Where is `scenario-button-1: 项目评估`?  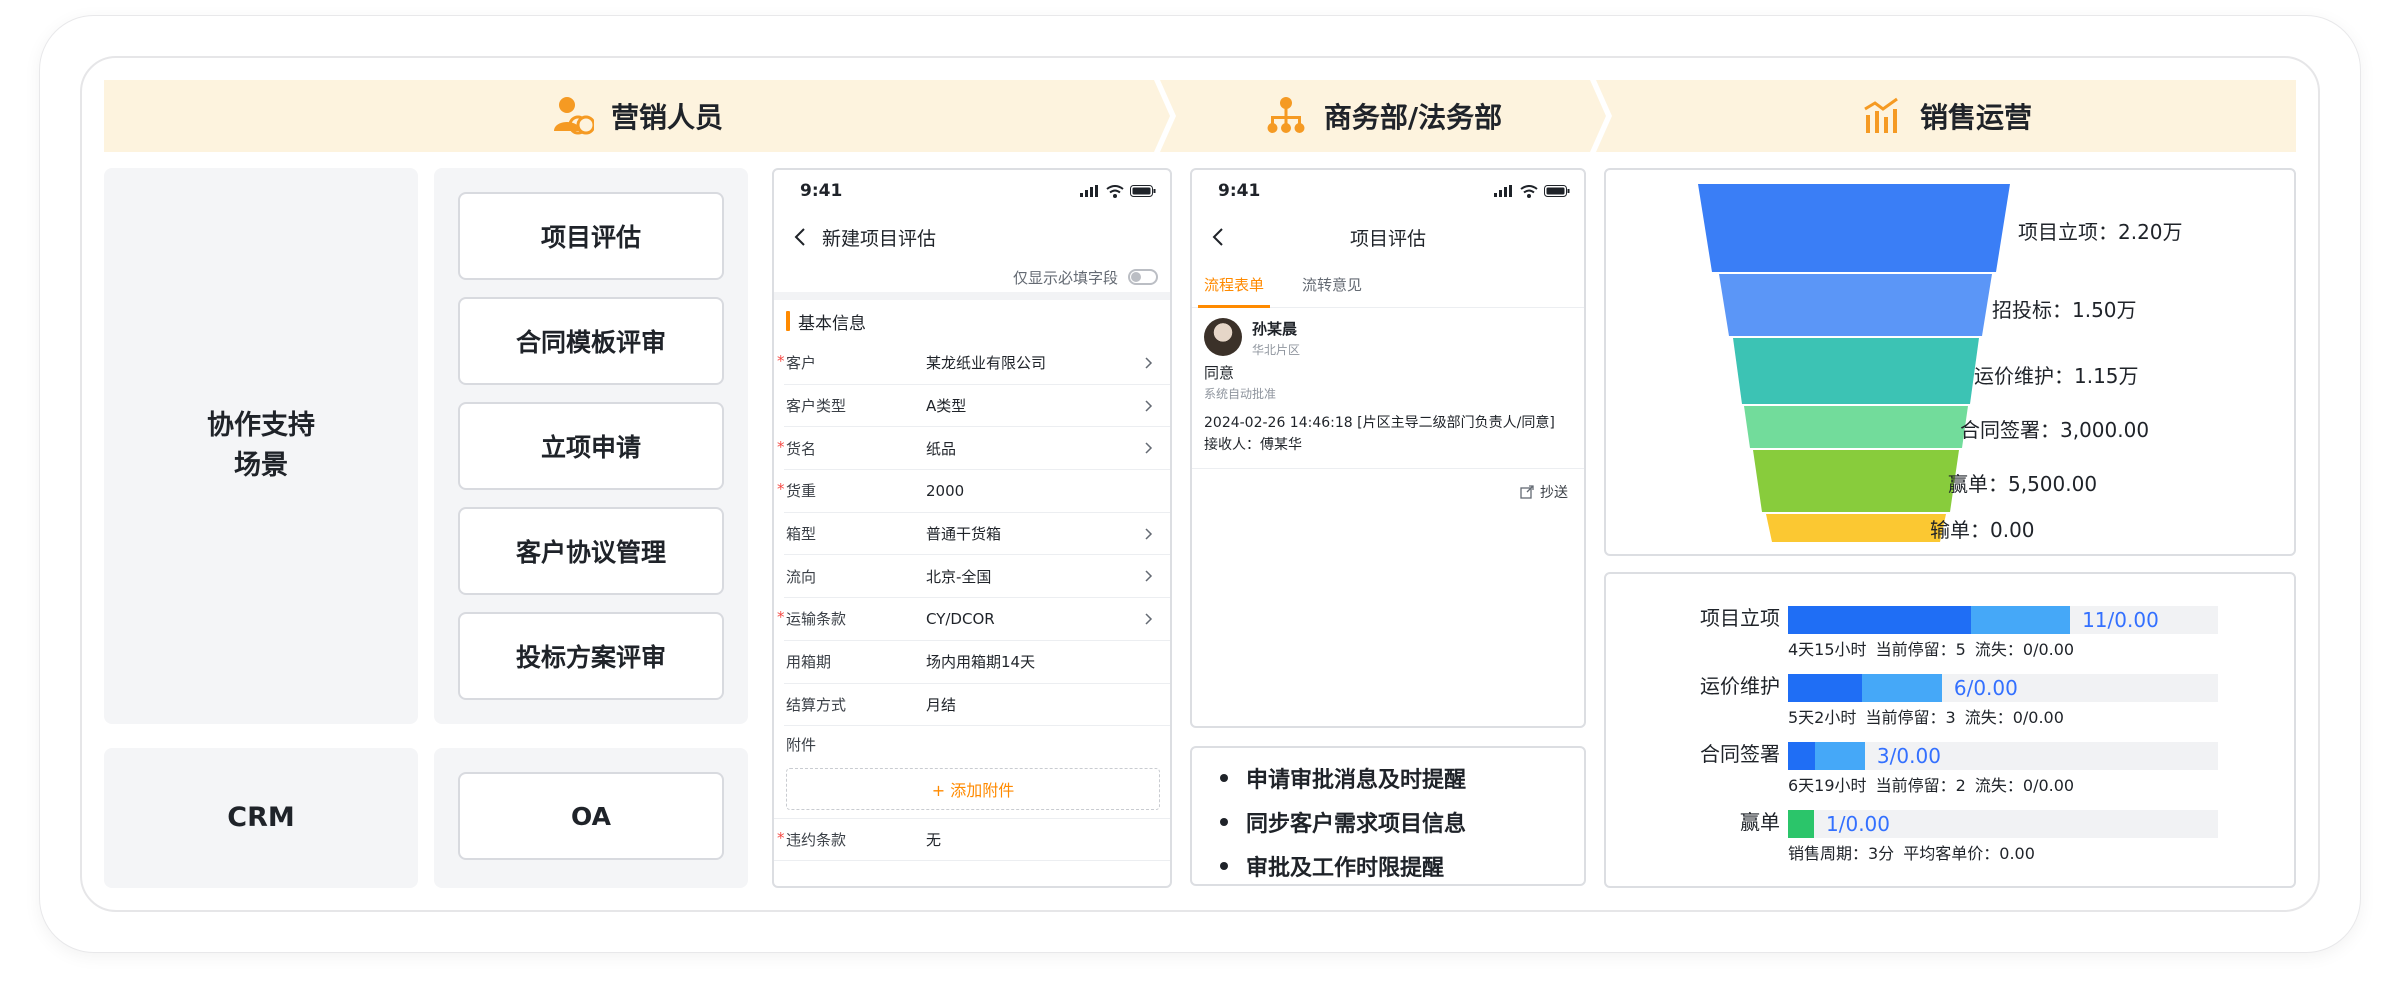 scenario-button-1: 项目评估 is located at coordinates (591, 236).